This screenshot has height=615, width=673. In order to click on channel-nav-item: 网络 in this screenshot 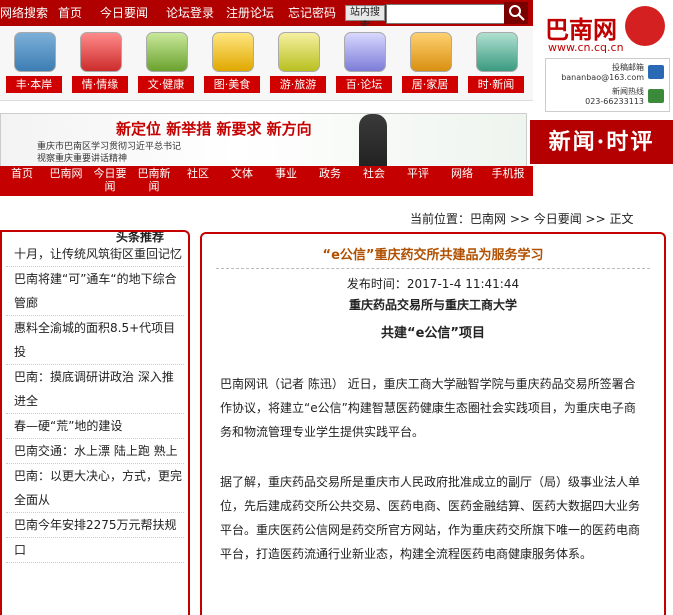, I will do `click(462, 173)`.